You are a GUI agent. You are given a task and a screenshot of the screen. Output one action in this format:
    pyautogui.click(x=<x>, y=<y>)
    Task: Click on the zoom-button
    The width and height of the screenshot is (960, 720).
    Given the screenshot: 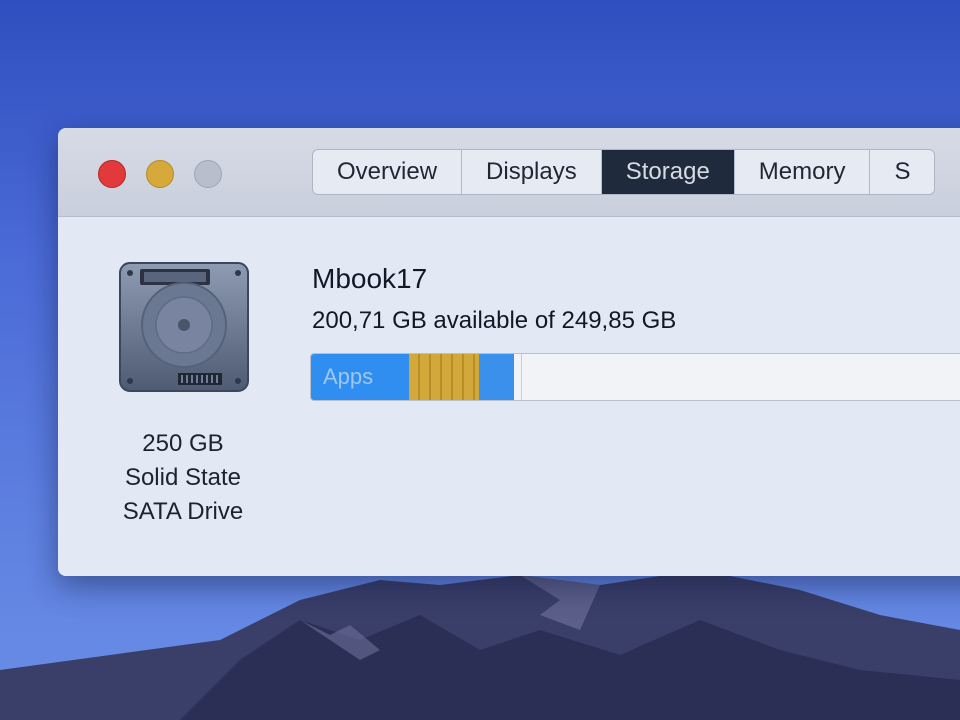 What is the action you would take?
    pyautogui.click(x=208, y=174)
    